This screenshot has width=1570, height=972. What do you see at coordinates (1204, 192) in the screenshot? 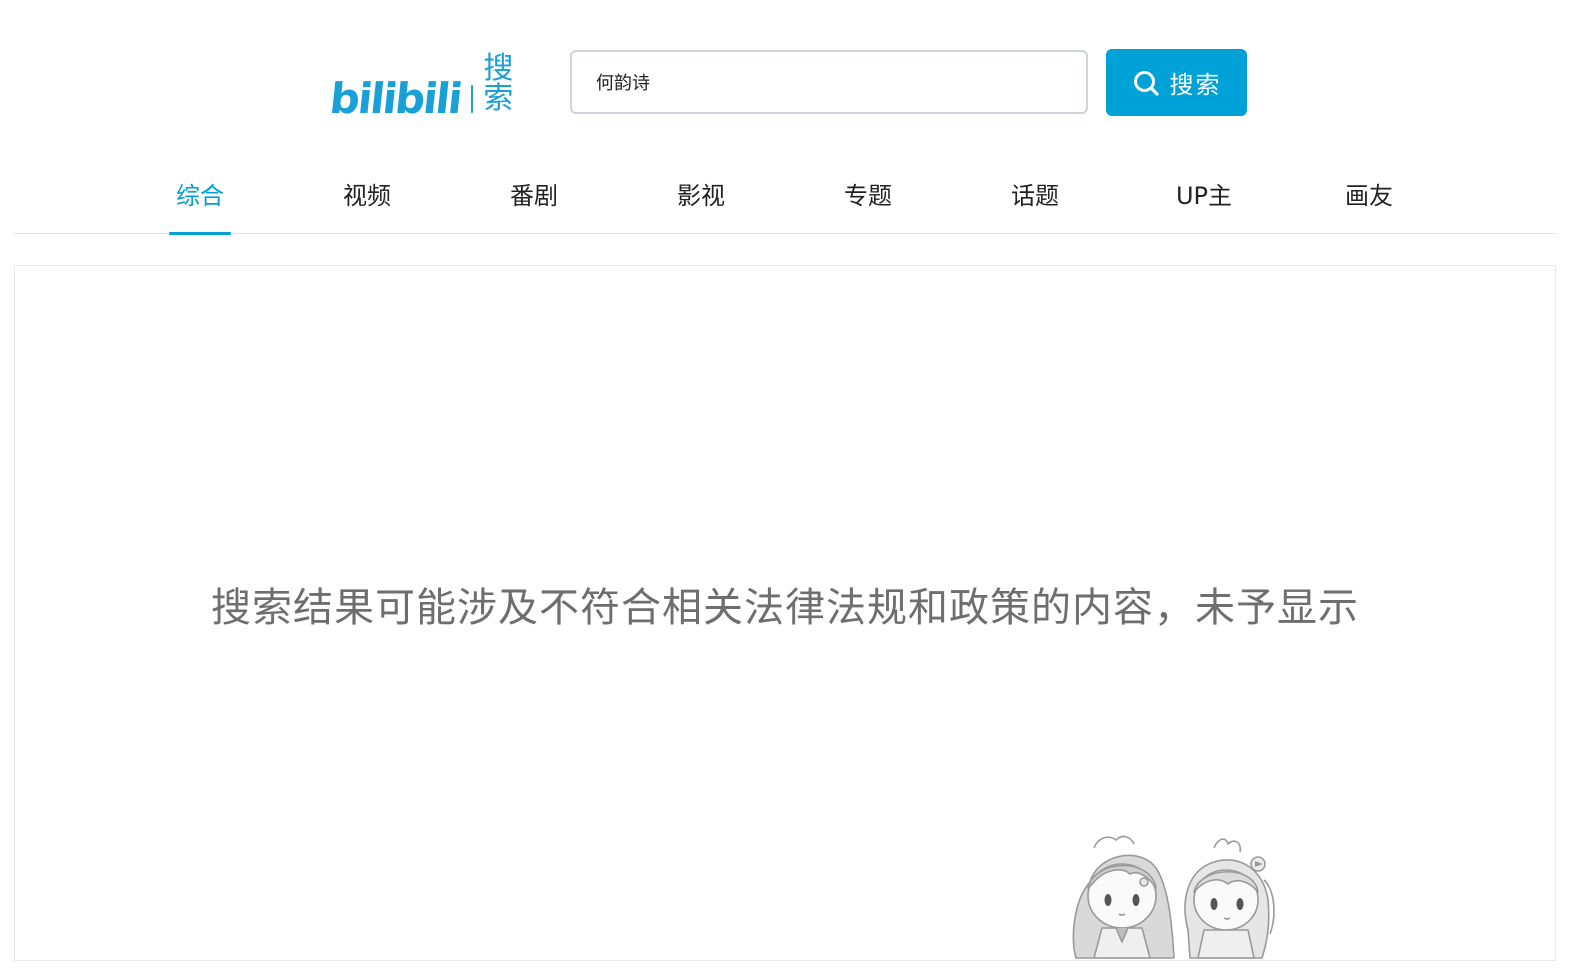
I see `tab-up-master: UP主` at bounding box center [1204, 192].